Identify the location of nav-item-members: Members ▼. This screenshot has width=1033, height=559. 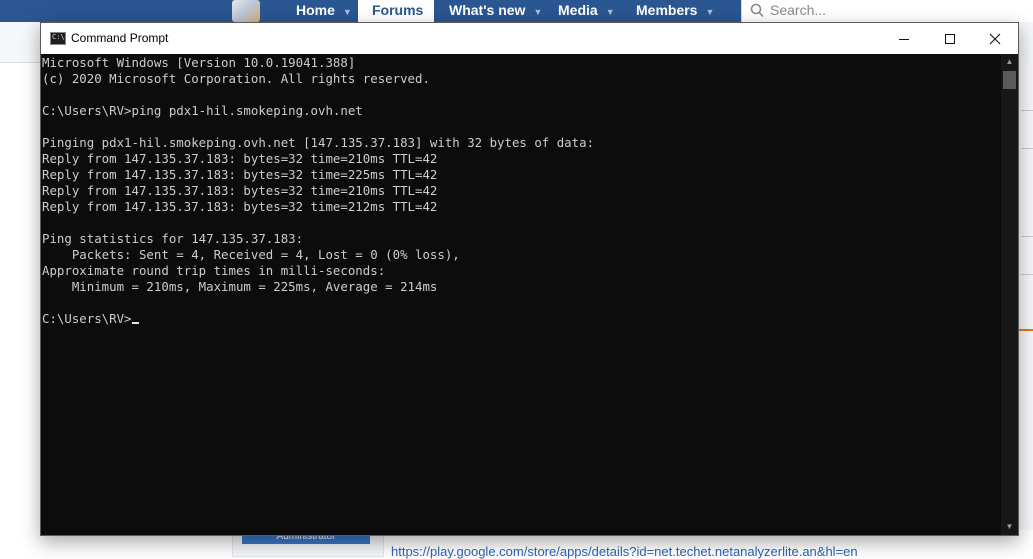
(675, 11).